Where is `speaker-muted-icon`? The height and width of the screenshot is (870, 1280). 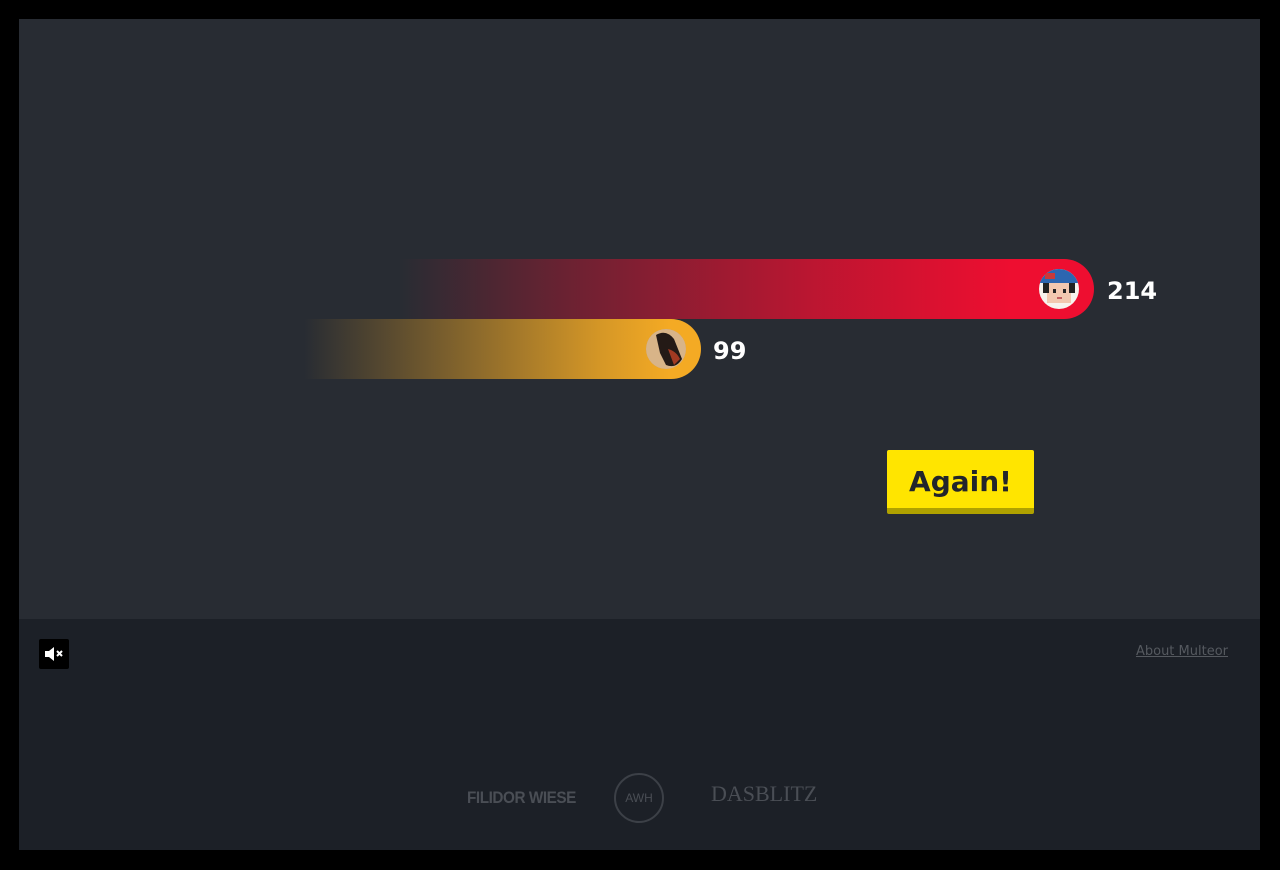
speaker-muted-icon is located at coordinates (54, 654).